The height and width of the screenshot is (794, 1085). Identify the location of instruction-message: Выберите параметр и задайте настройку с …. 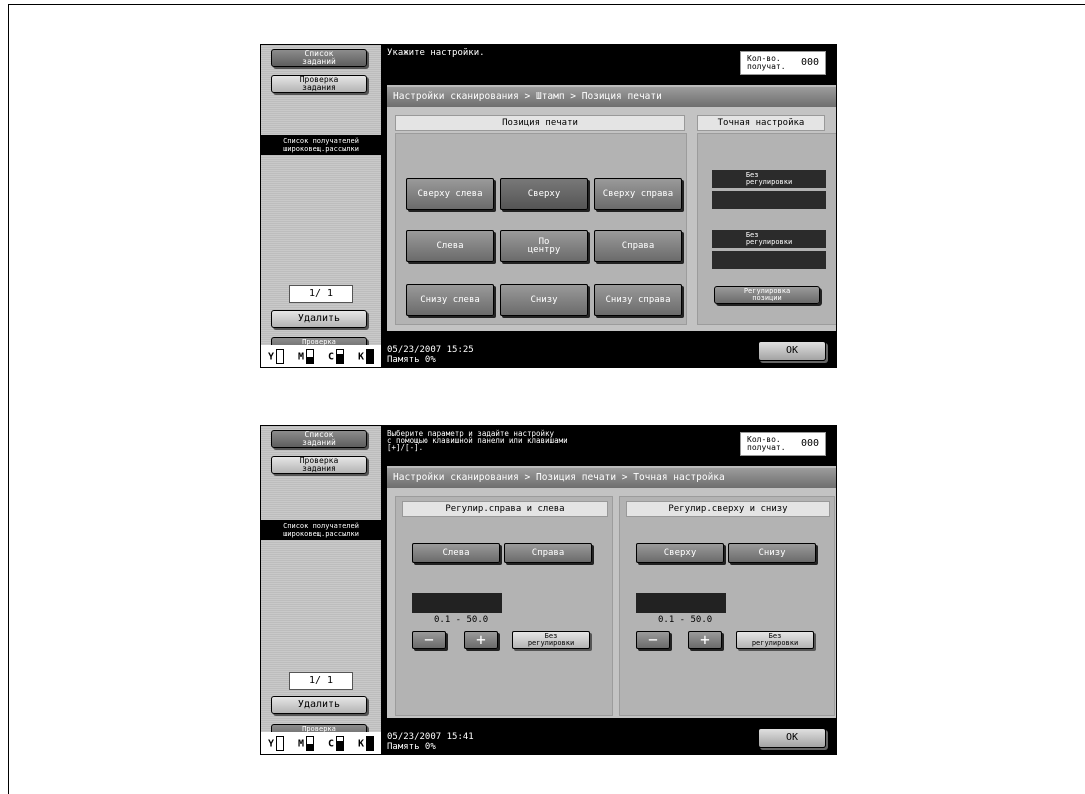
(477, 440).